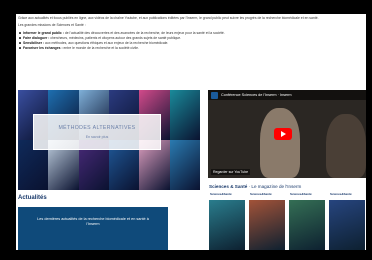 Image resolution: width=372 pixels, height=260 pixels. What do you see at coordinates (97, 137) in the screenshot?
I see `featured-more-link: En savoir plus` at bounding box center [97, 137].